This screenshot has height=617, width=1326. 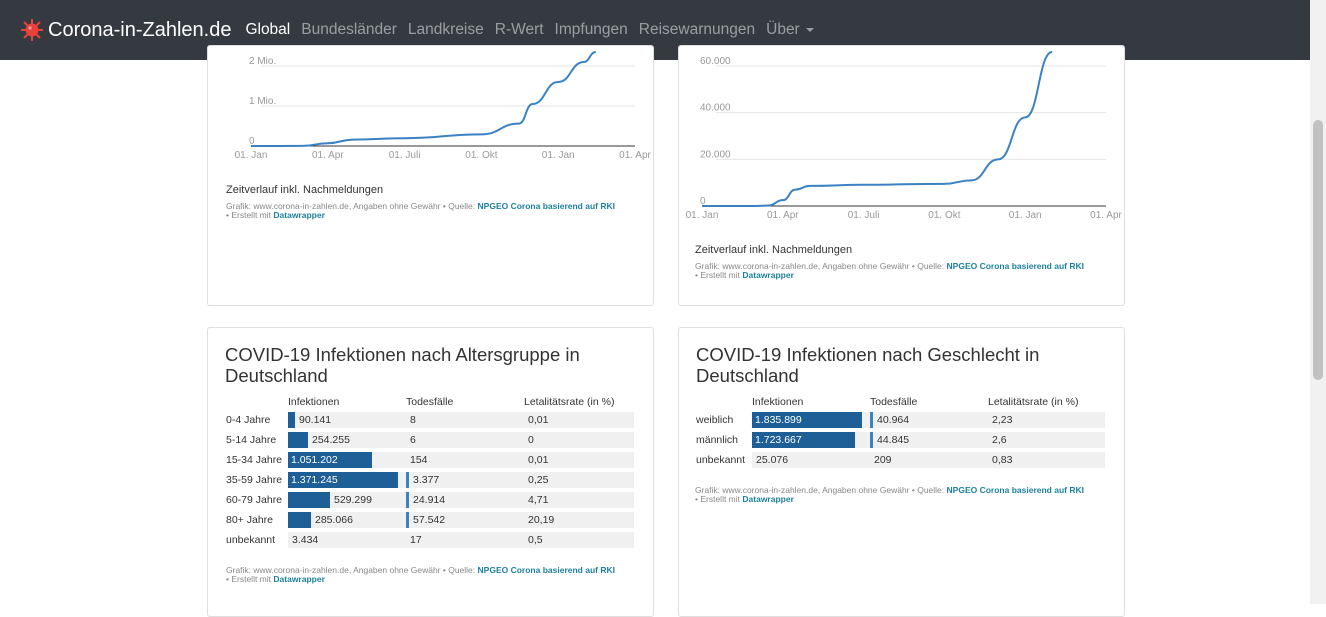 I want to click on cell-value: 285.066, so click(x=334, y=520).